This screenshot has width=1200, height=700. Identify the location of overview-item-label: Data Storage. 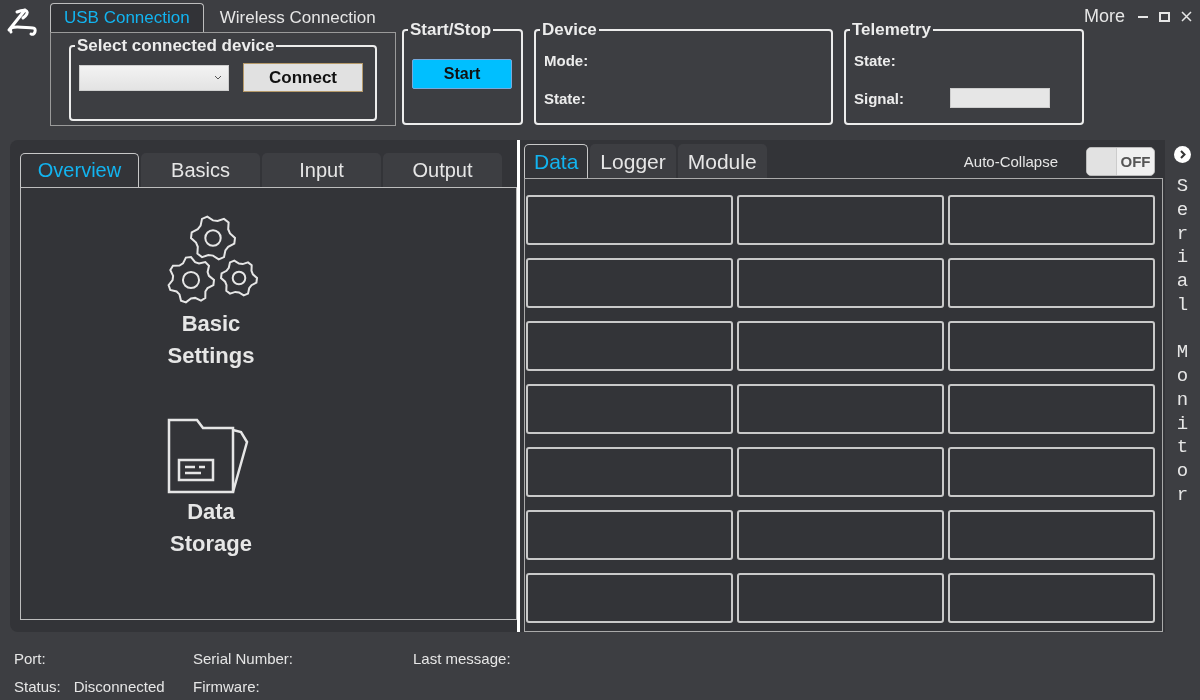
(211, 528).